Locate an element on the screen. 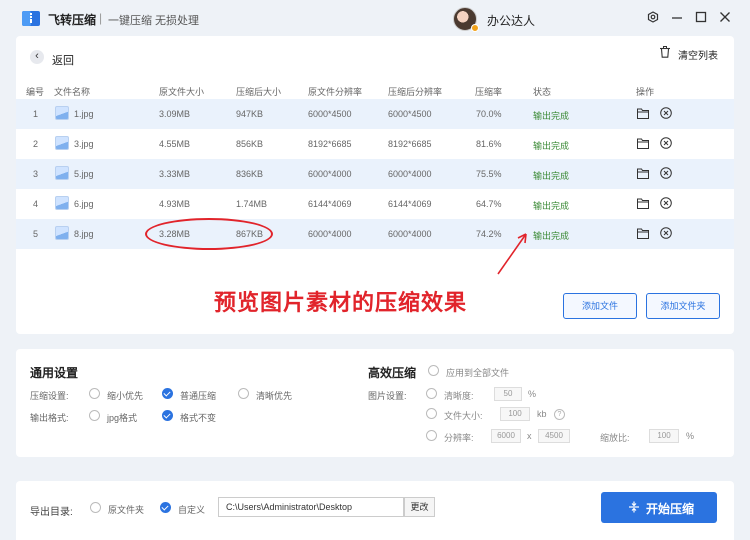 The width and height of the screenshot is (750, 540). option-clarity-priority: 清晰优先 is located at coordinates (274, 395).